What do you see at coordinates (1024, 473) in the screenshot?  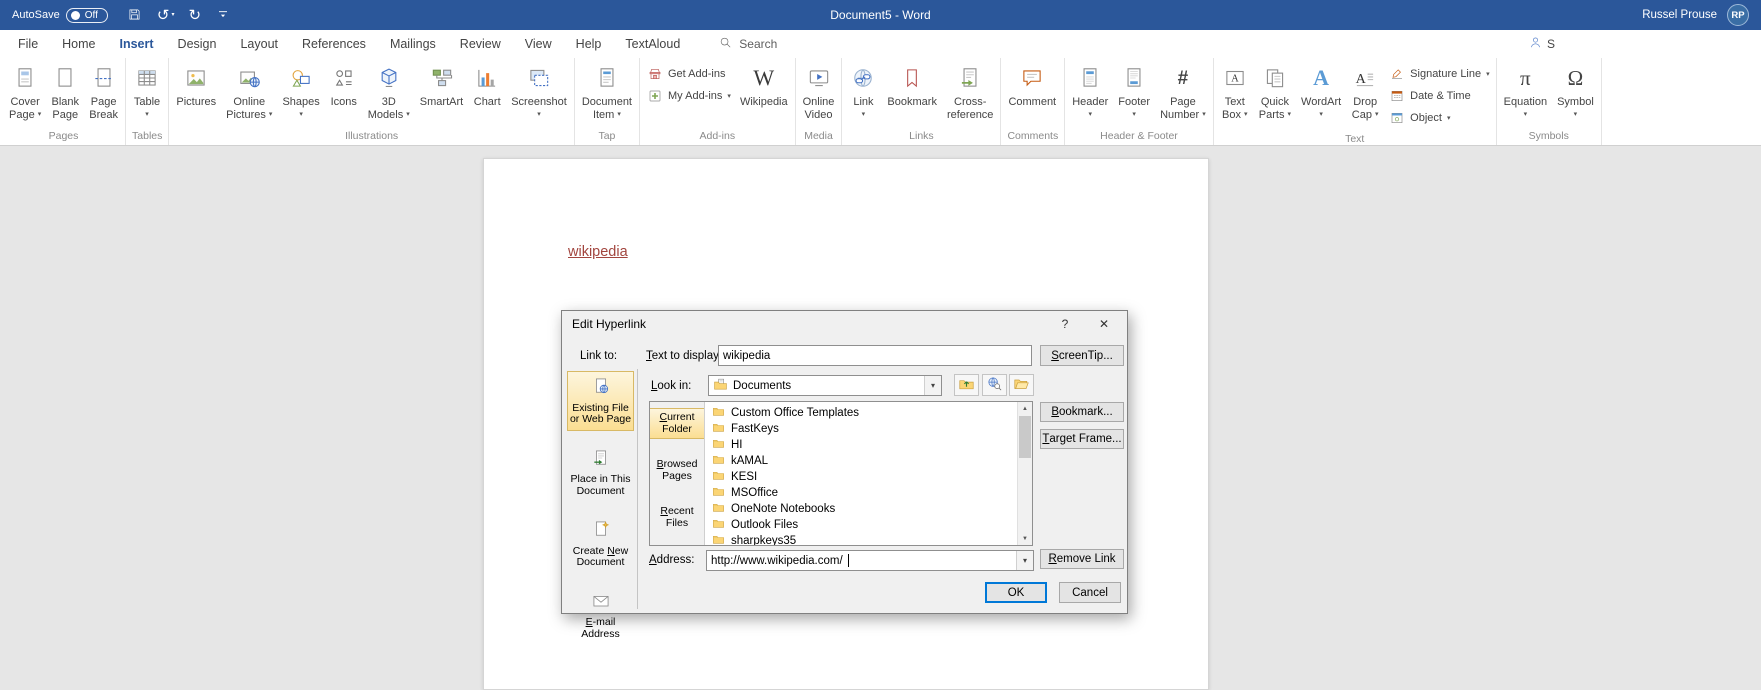 I see `folder-list-scrollbar: ▲ ▼` at bounding box center [1024, 473].